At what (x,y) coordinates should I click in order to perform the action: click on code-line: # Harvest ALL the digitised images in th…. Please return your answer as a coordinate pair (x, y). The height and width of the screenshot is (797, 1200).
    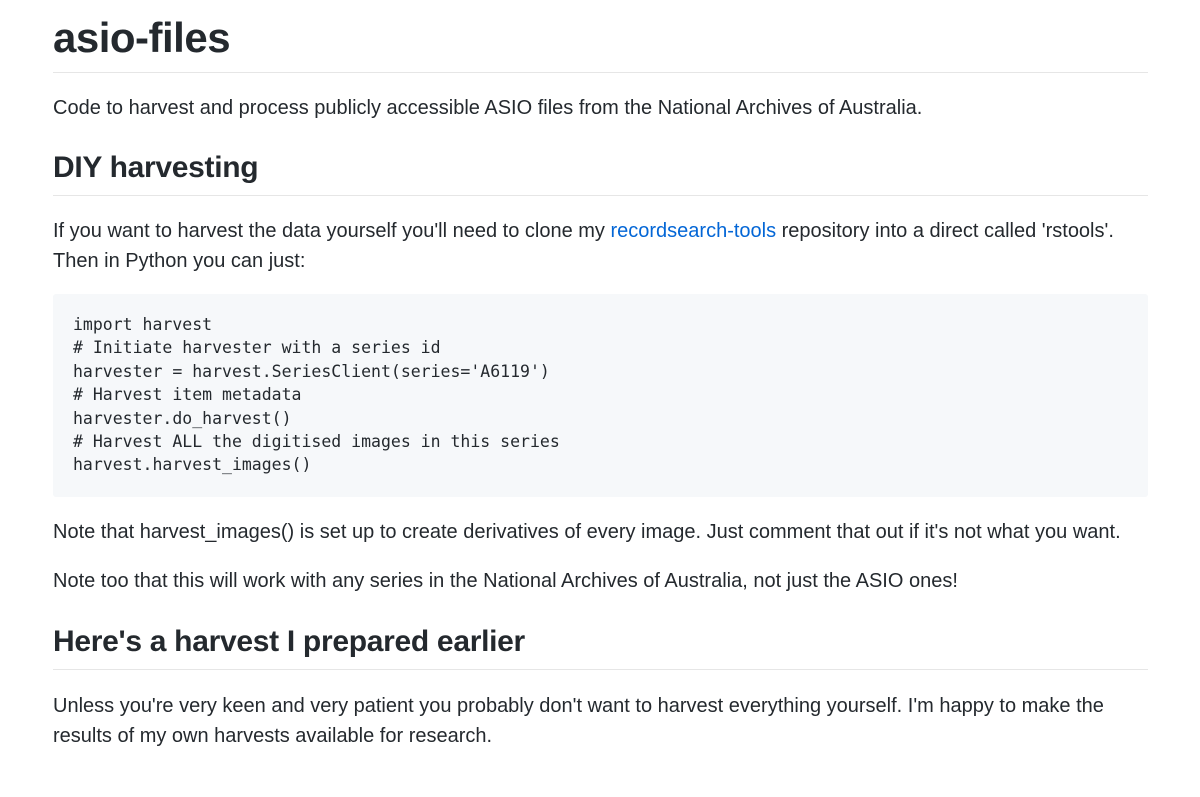
    Looking at the image, I should click on (316, 442).